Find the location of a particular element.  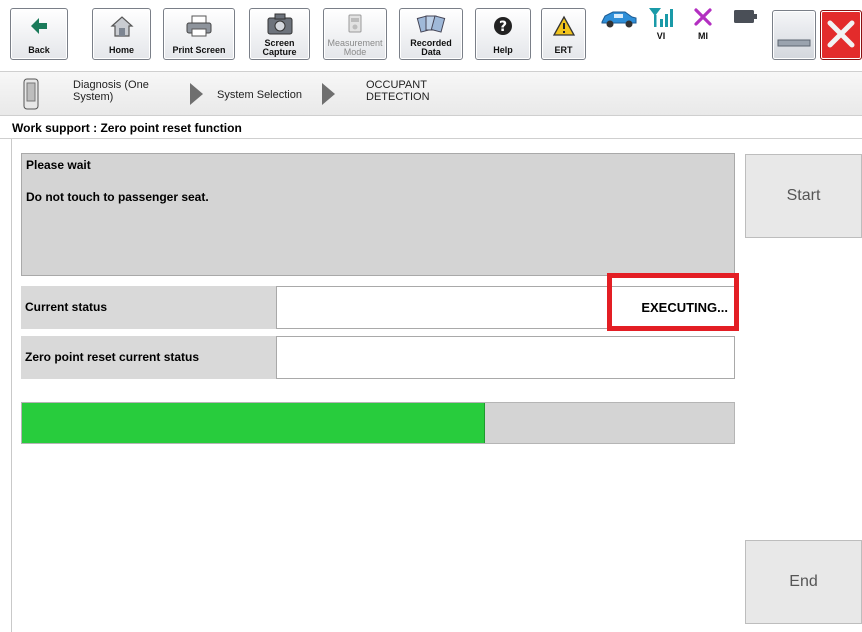

home-button: Home is located at coordinates (121, 34).